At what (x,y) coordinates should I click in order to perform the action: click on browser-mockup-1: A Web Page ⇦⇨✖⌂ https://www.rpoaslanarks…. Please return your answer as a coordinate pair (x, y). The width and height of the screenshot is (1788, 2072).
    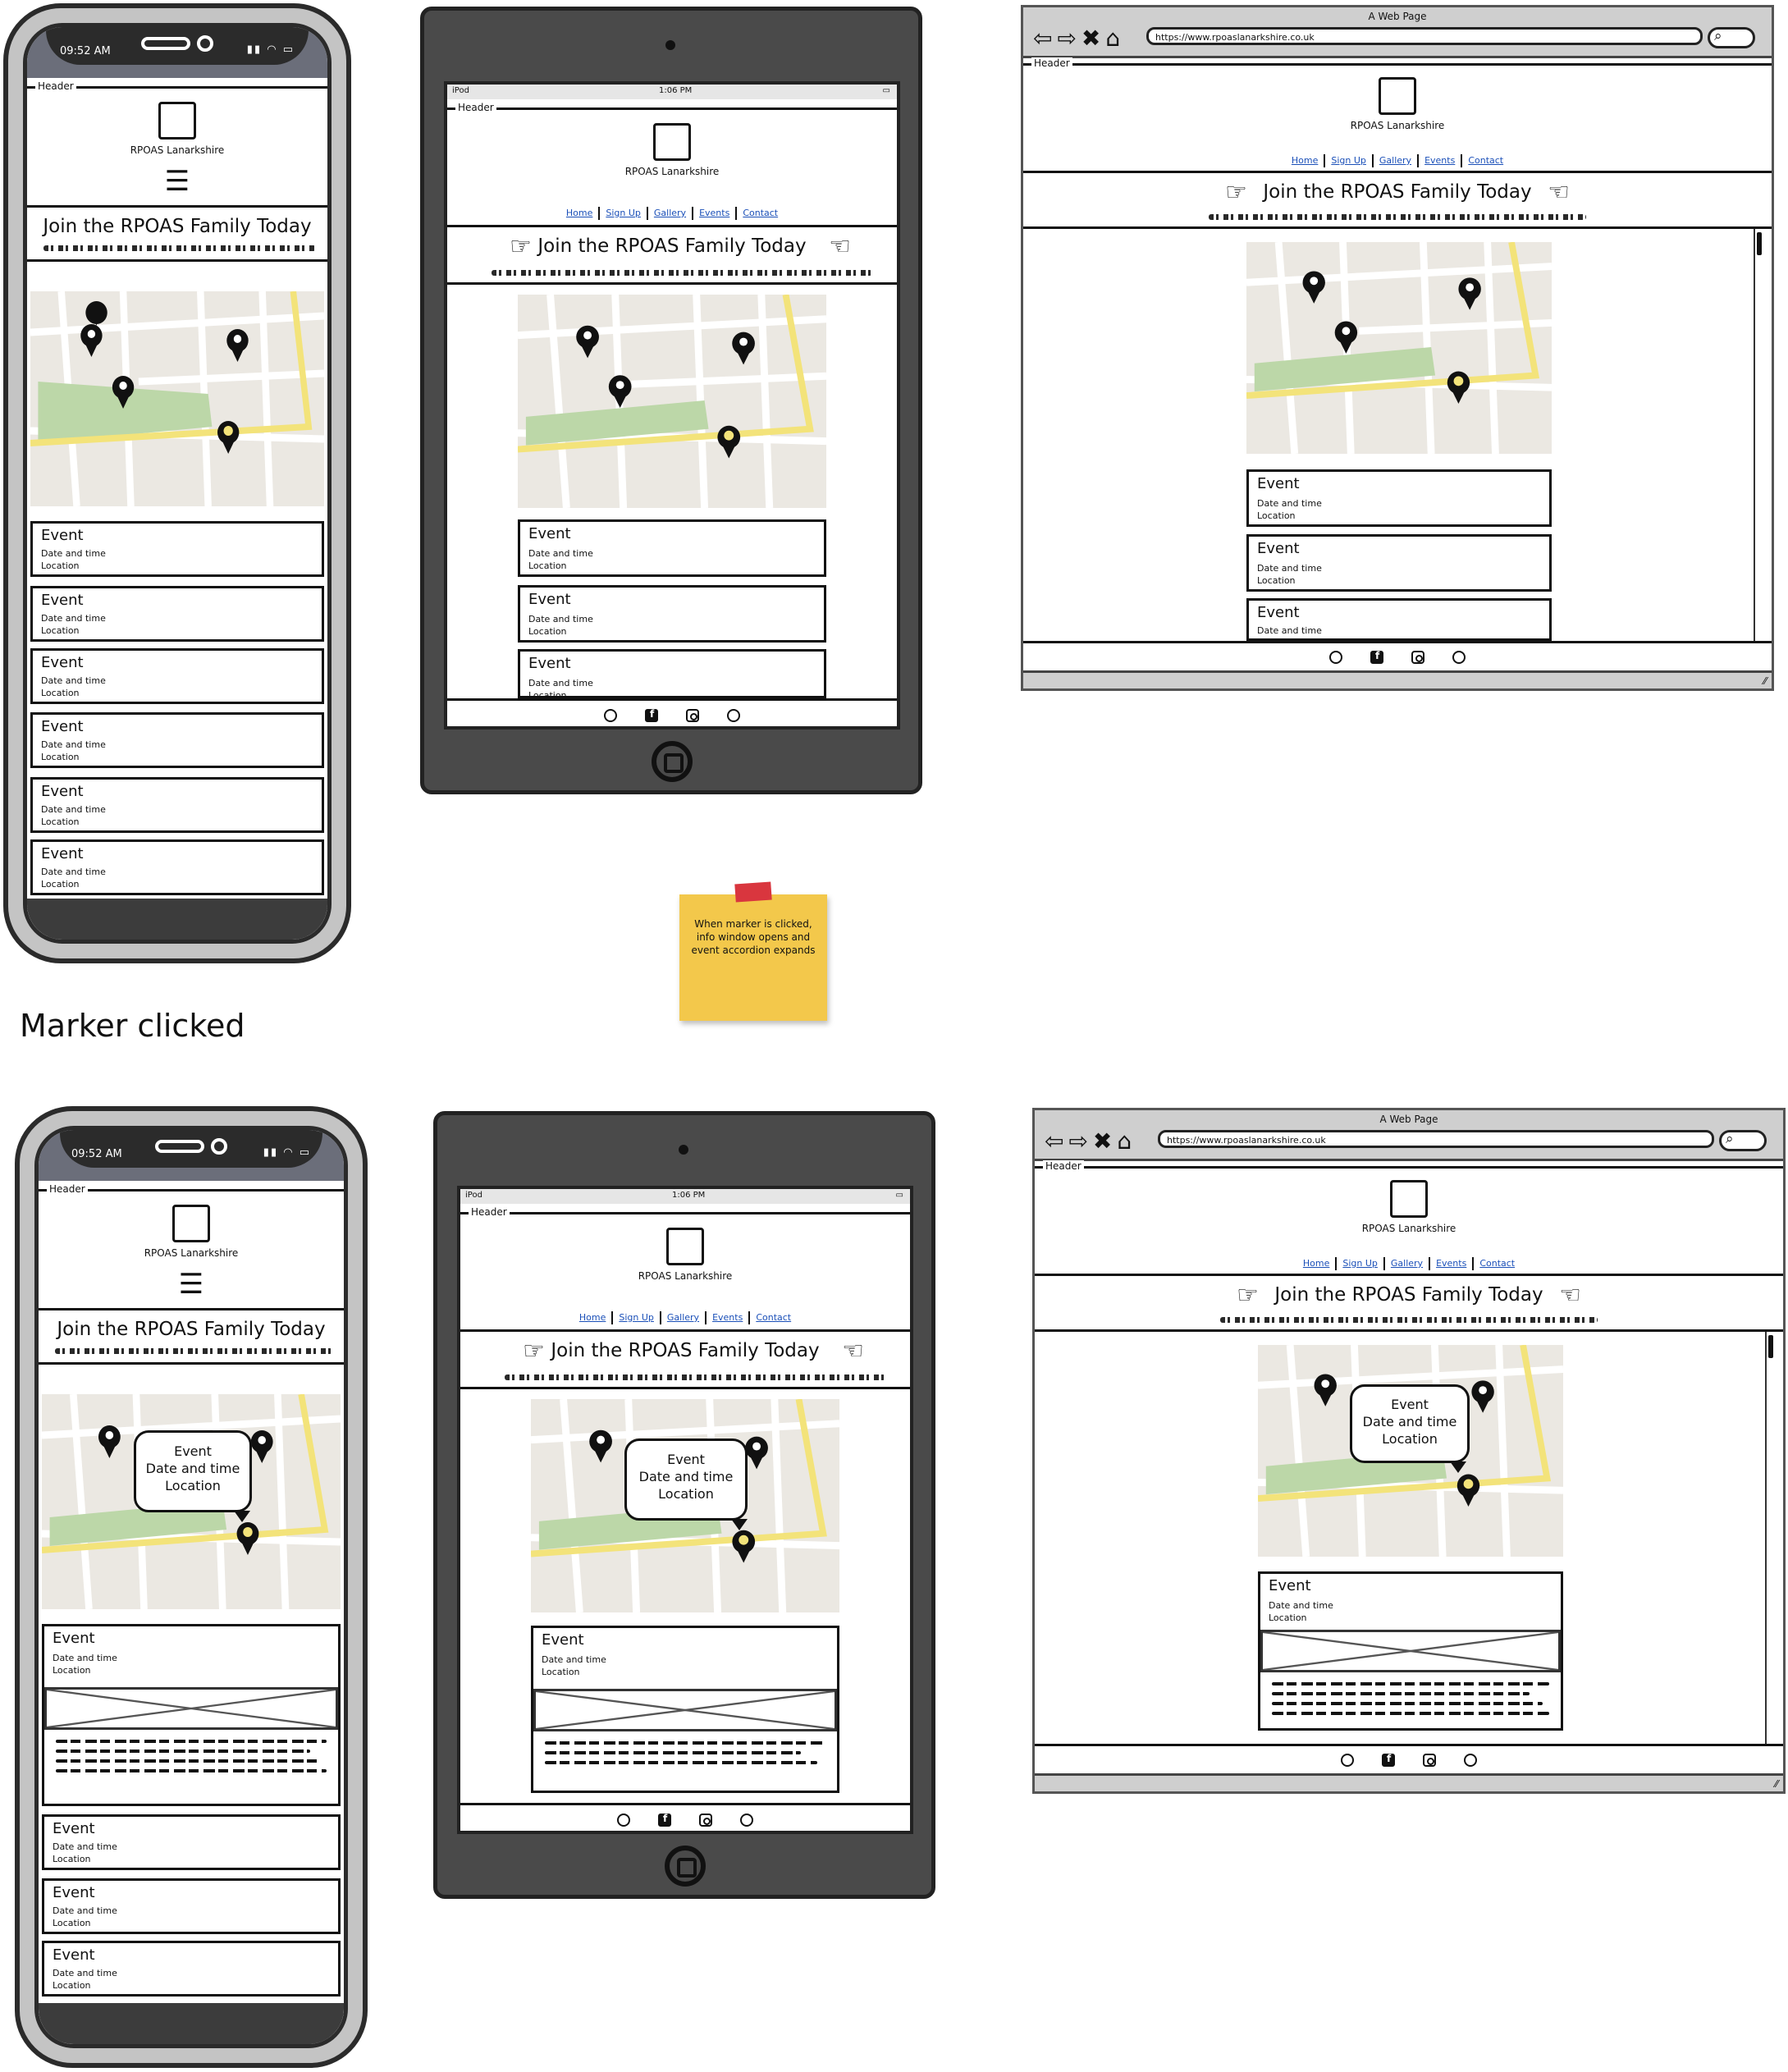
    Looking at the image, I should click on (1397, 348).